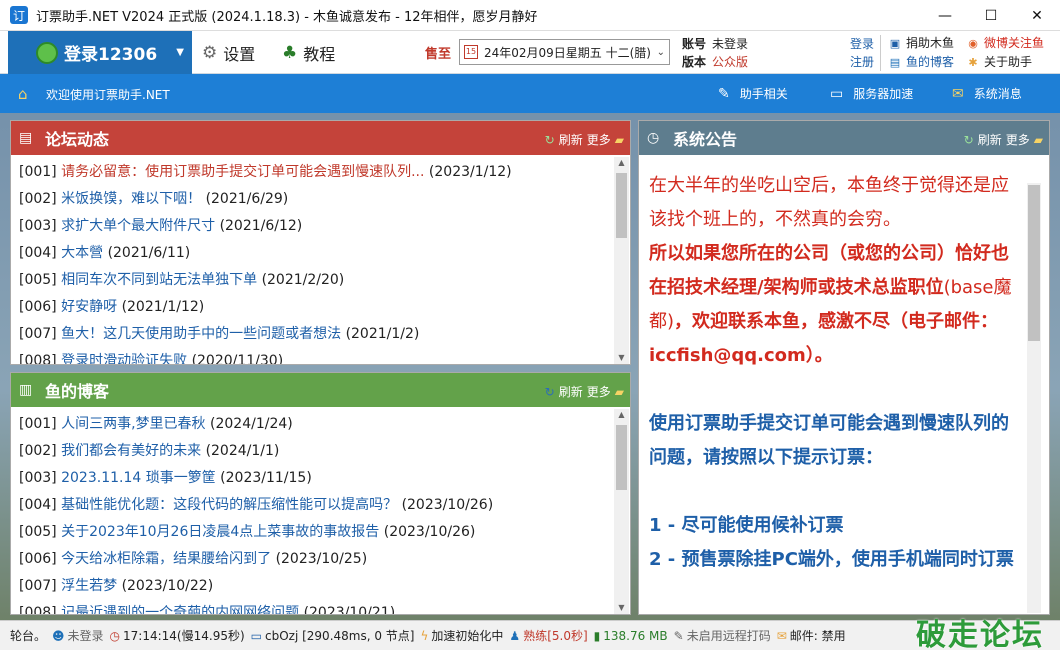 The width and height of the screenshot is (1060, 650). I want to click on welcome-tab: 欢迎使用订票助手.NET, so click(108, 94).